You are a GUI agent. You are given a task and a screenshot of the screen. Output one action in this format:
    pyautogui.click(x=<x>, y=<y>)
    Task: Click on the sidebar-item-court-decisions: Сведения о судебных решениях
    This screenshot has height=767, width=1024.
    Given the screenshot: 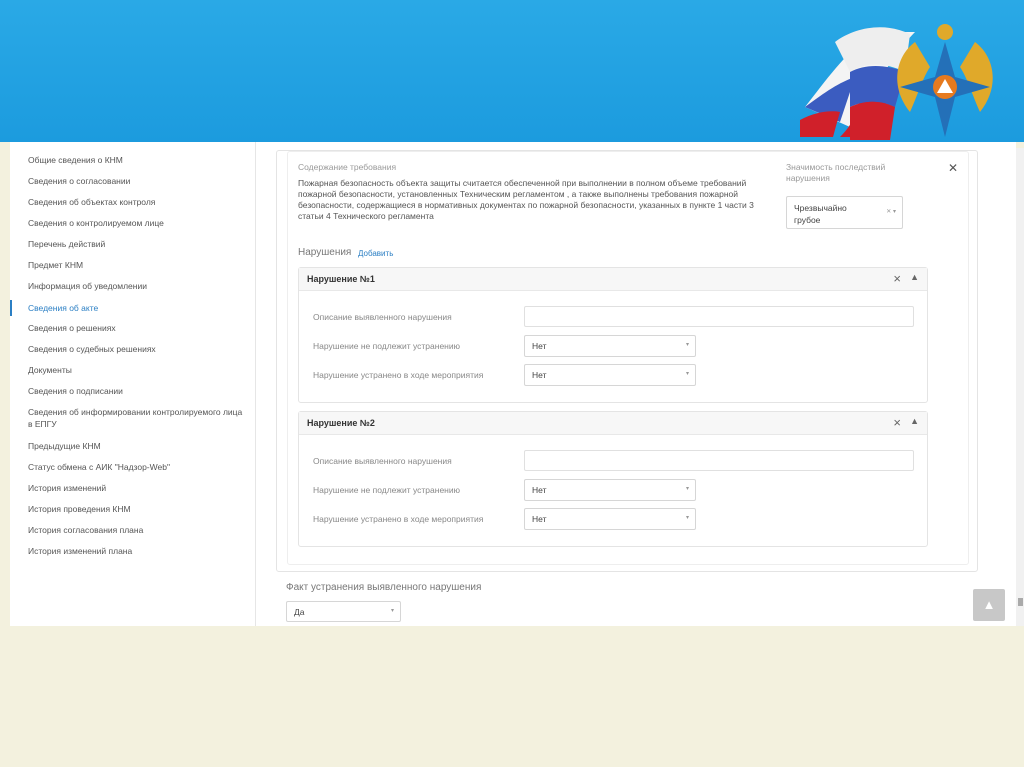 What is the action you would take?
    pyautogui.click(x=138, y=349)
    